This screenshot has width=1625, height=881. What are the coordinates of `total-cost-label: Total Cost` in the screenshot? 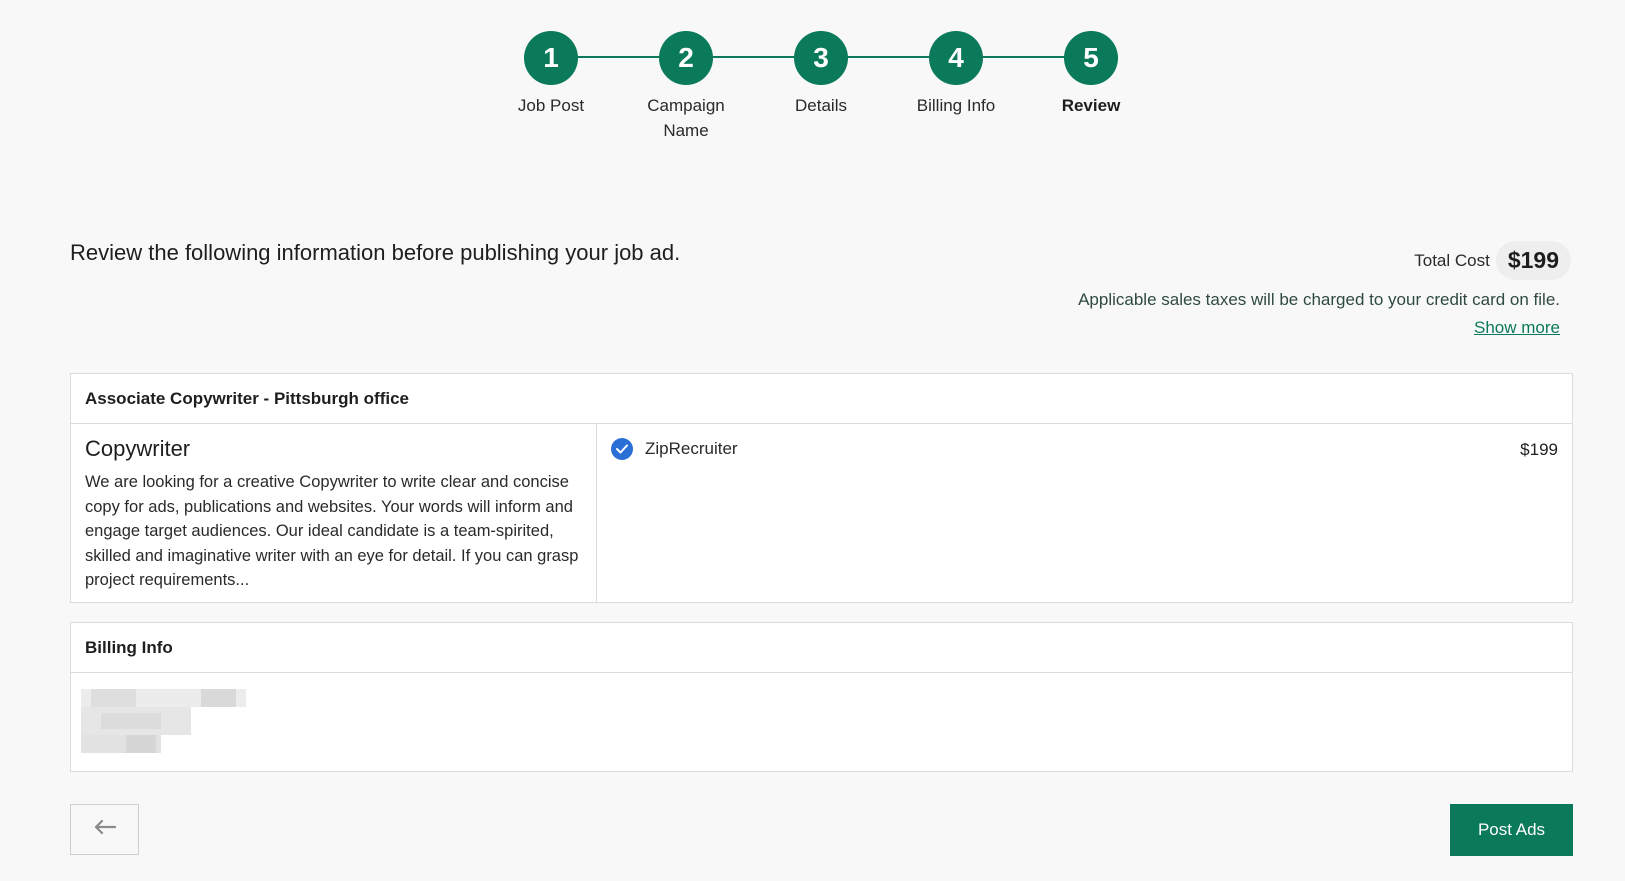 It's located at (1452, 260).